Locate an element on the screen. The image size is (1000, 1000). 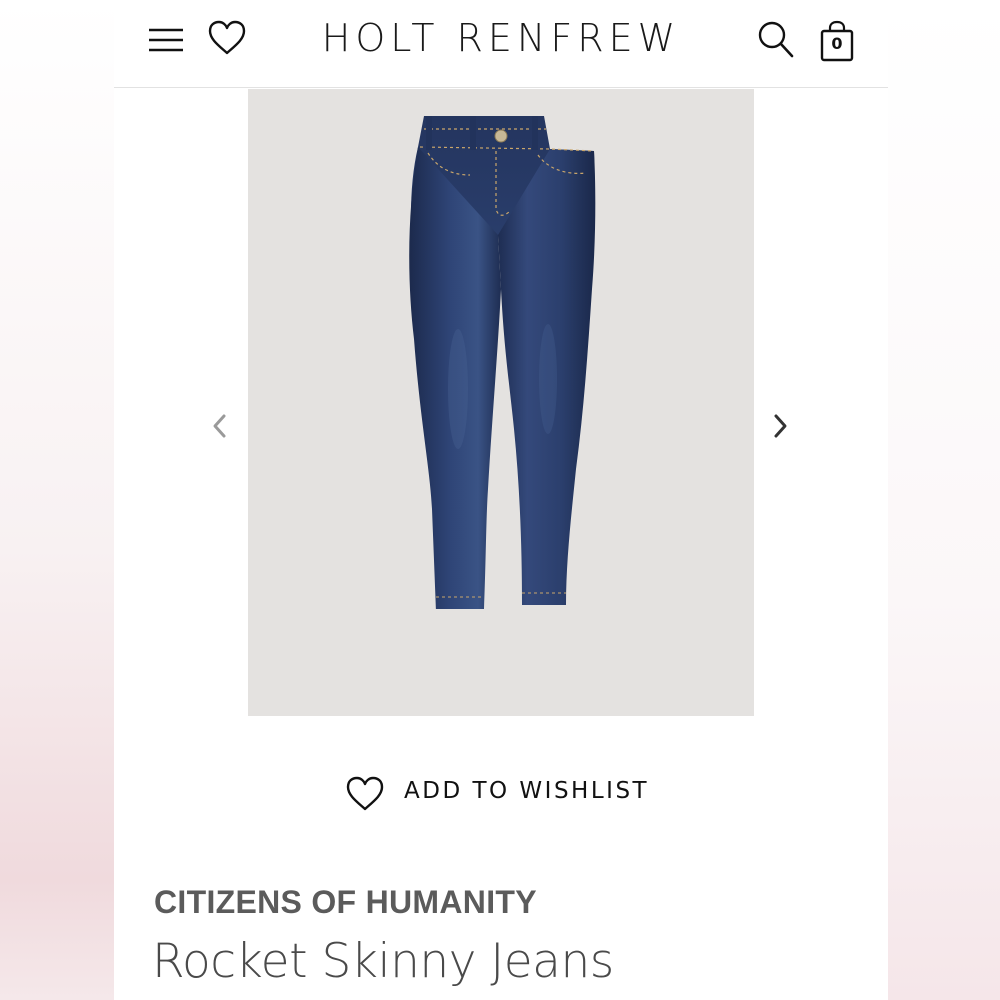
shopping-bag-icon: 0 is located at coordinates (837, 41).